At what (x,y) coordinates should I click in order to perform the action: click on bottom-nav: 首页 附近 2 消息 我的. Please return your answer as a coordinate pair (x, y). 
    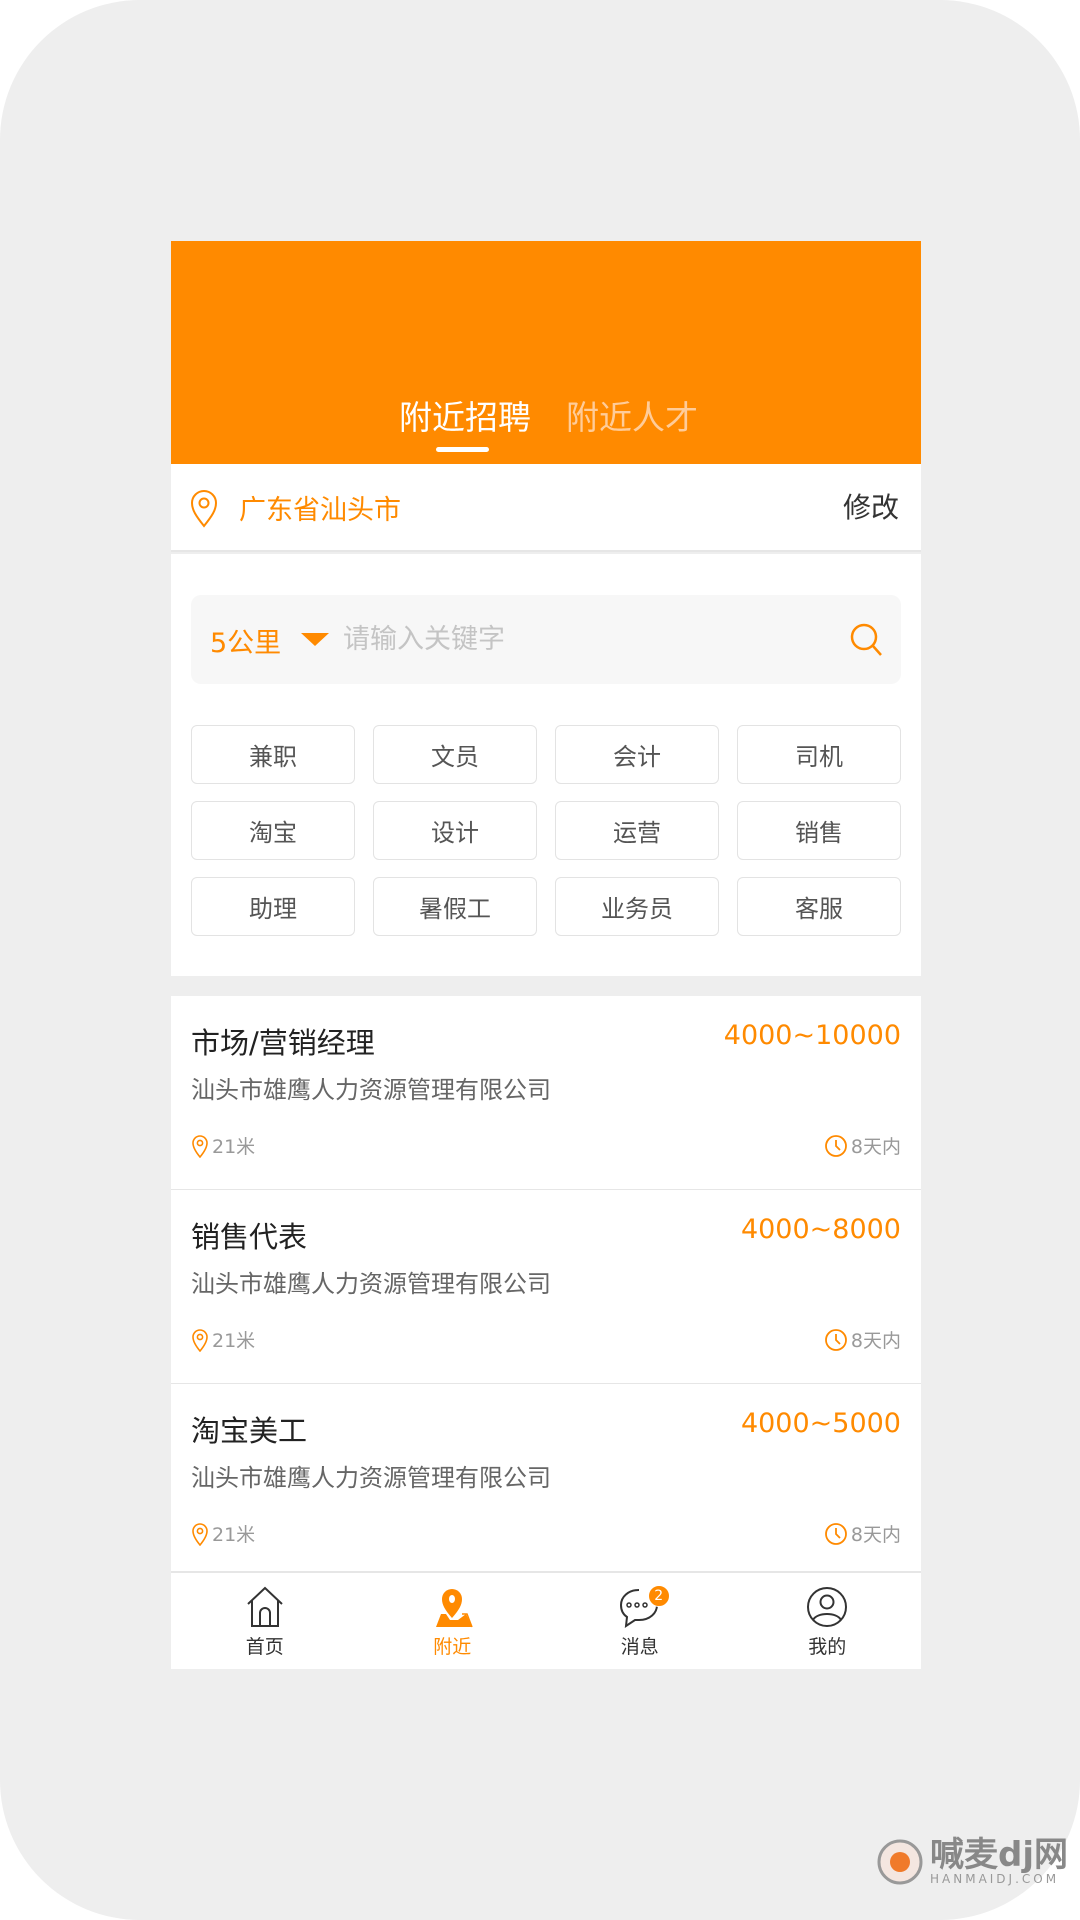
    Looking at the image, I should click on (546, 1620).